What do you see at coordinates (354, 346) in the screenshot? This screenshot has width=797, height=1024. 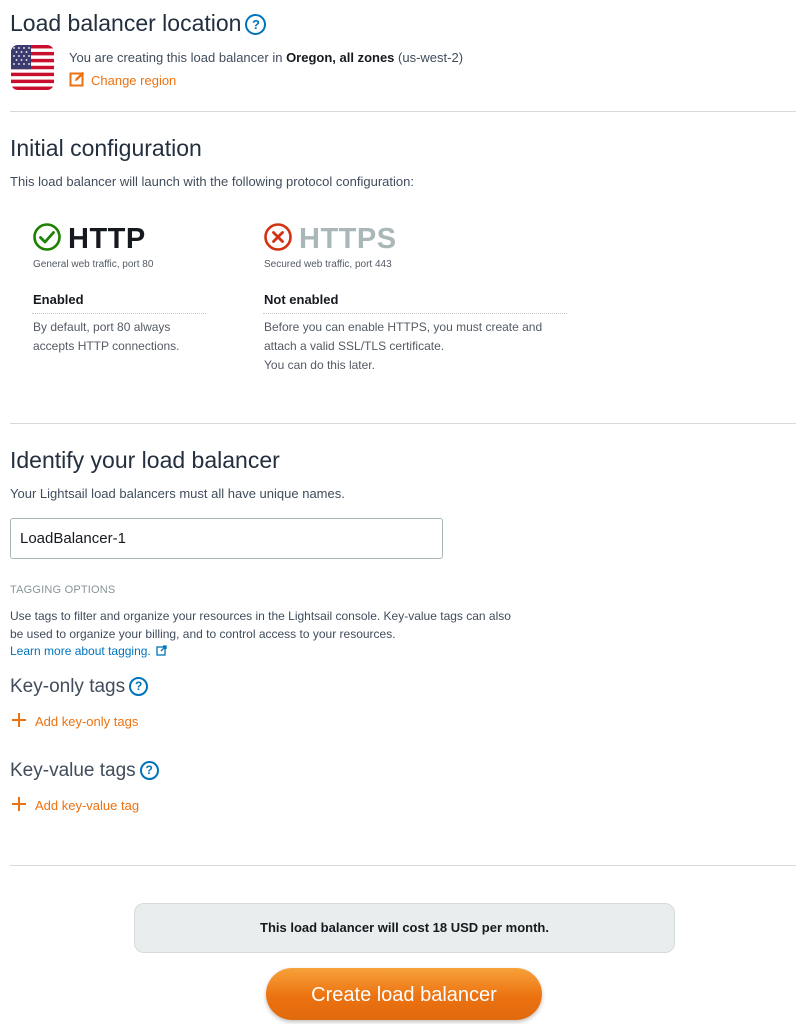 I see `protocol-note: attach a valid SSL/TLS certificate.` at bounding box center [354, 346].